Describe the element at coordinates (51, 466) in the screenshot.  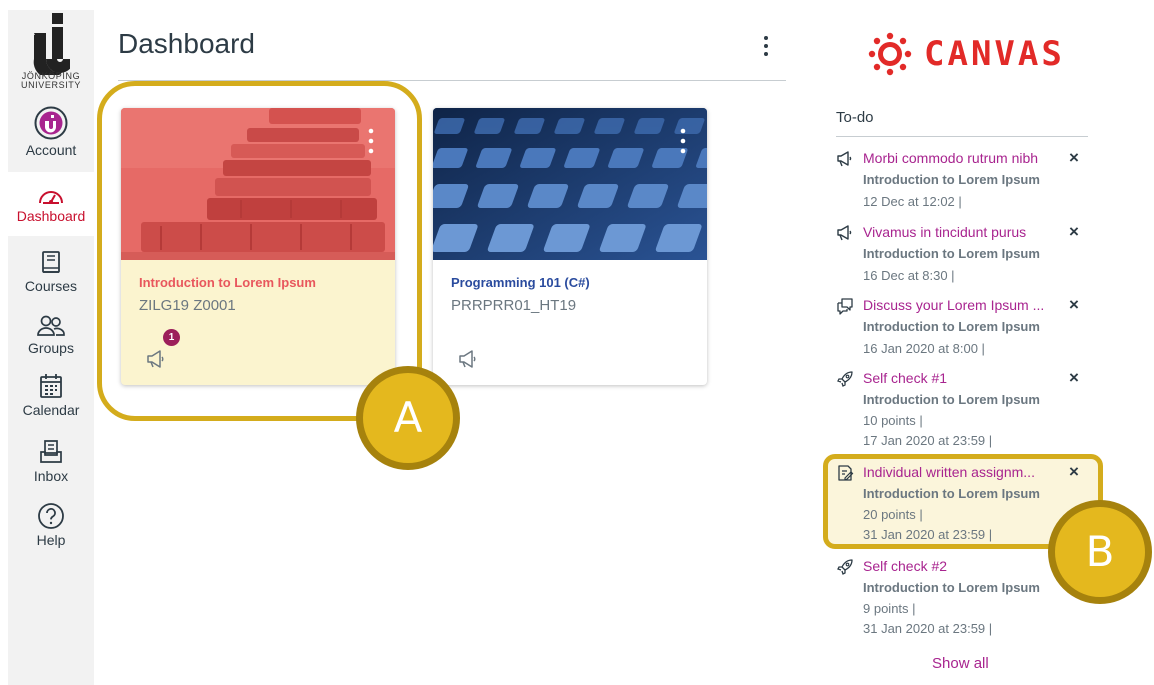
I see `nav-item-inbox: Inbox` at that location.